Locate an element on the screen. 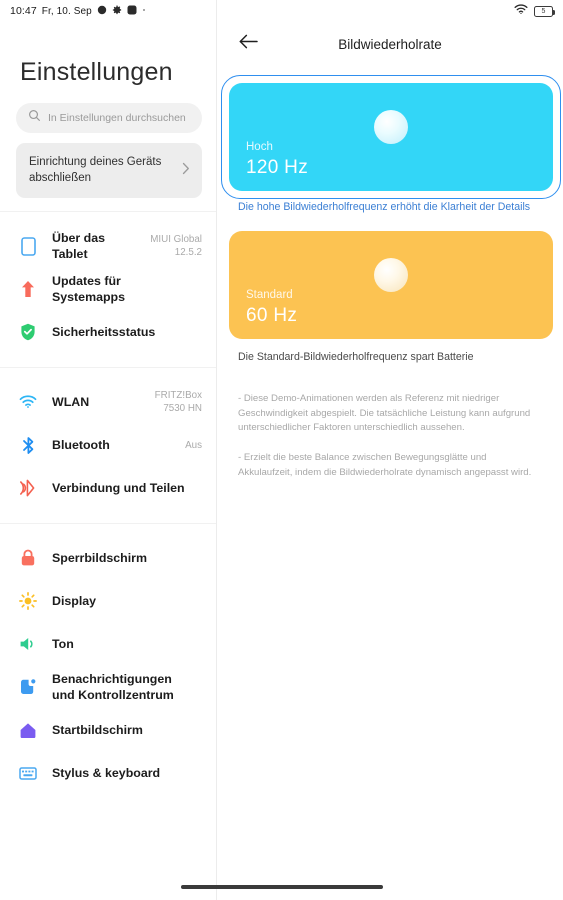 The image size is (563, 900). option-rate-high: 120 Hz is located at coordinates (277, 167).